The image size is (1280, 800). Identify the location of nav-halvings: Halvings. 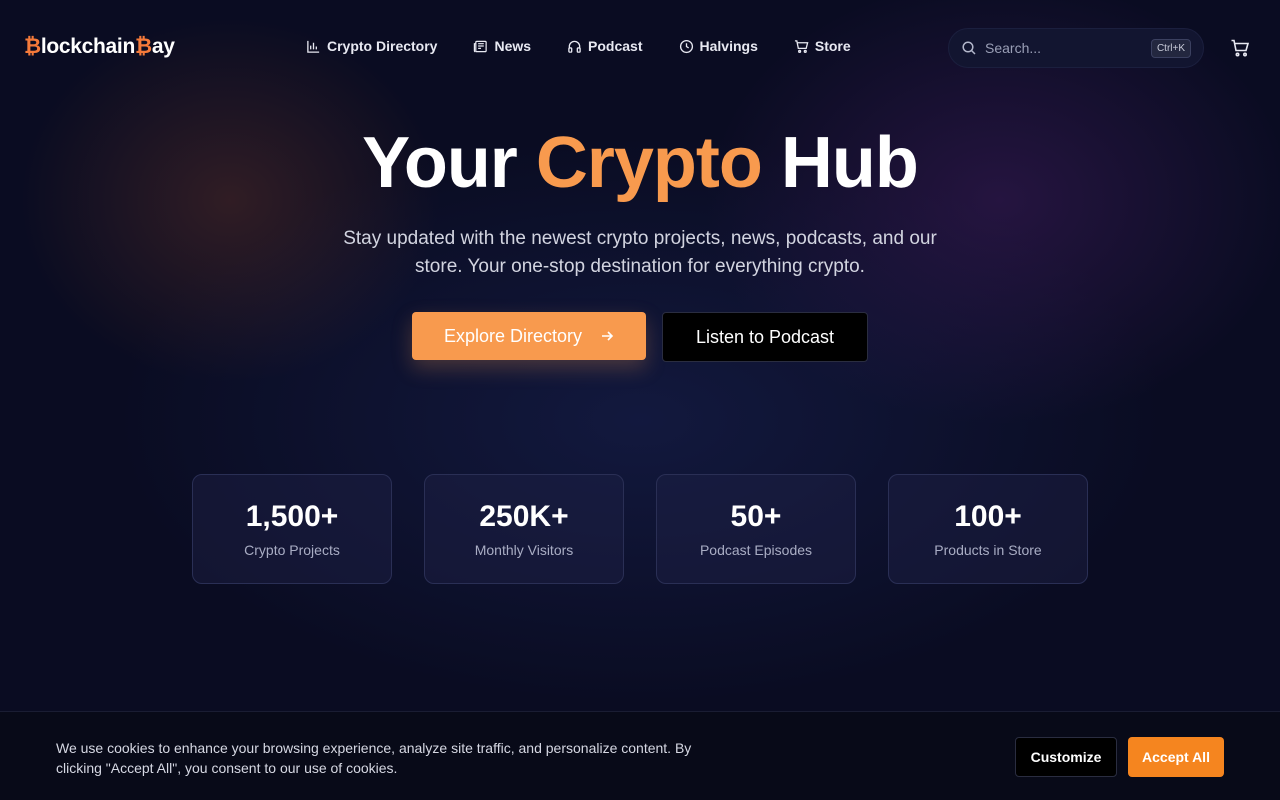
(718, 46).